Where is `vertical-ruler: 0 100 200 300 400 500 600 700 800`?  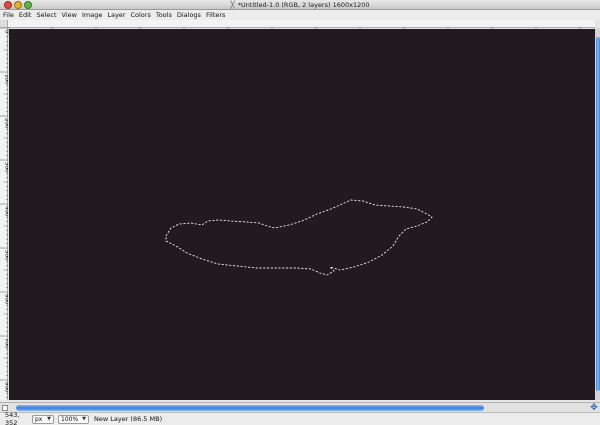
vertical-ruler: 0 100 200 300 400 500 600 700 800 is located at coordinates (5, 213).